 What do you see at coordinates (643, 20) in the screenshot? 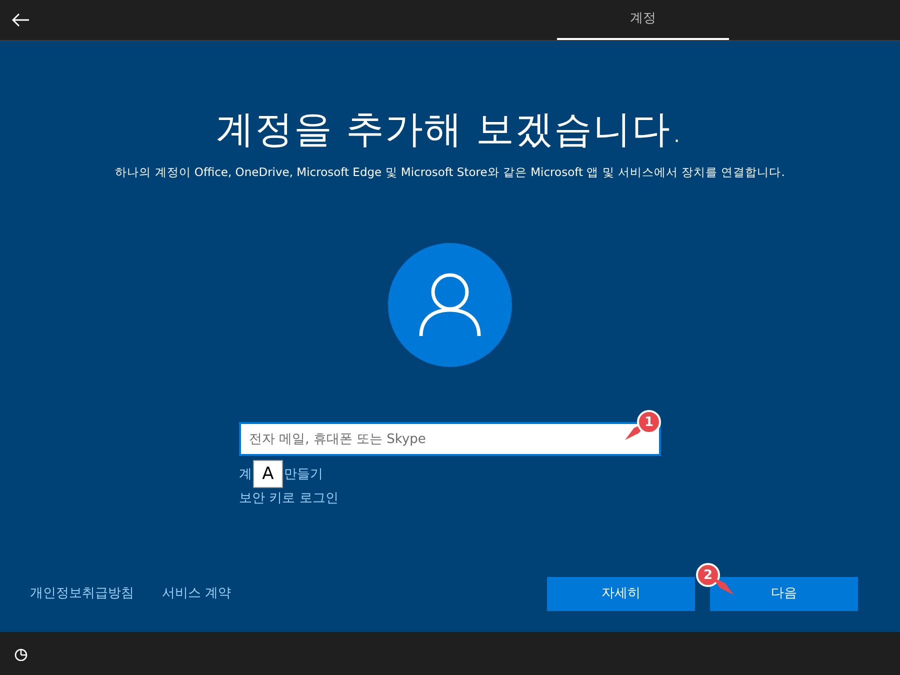
I see `header-tab: 계정` at bounding box center [643, 20].